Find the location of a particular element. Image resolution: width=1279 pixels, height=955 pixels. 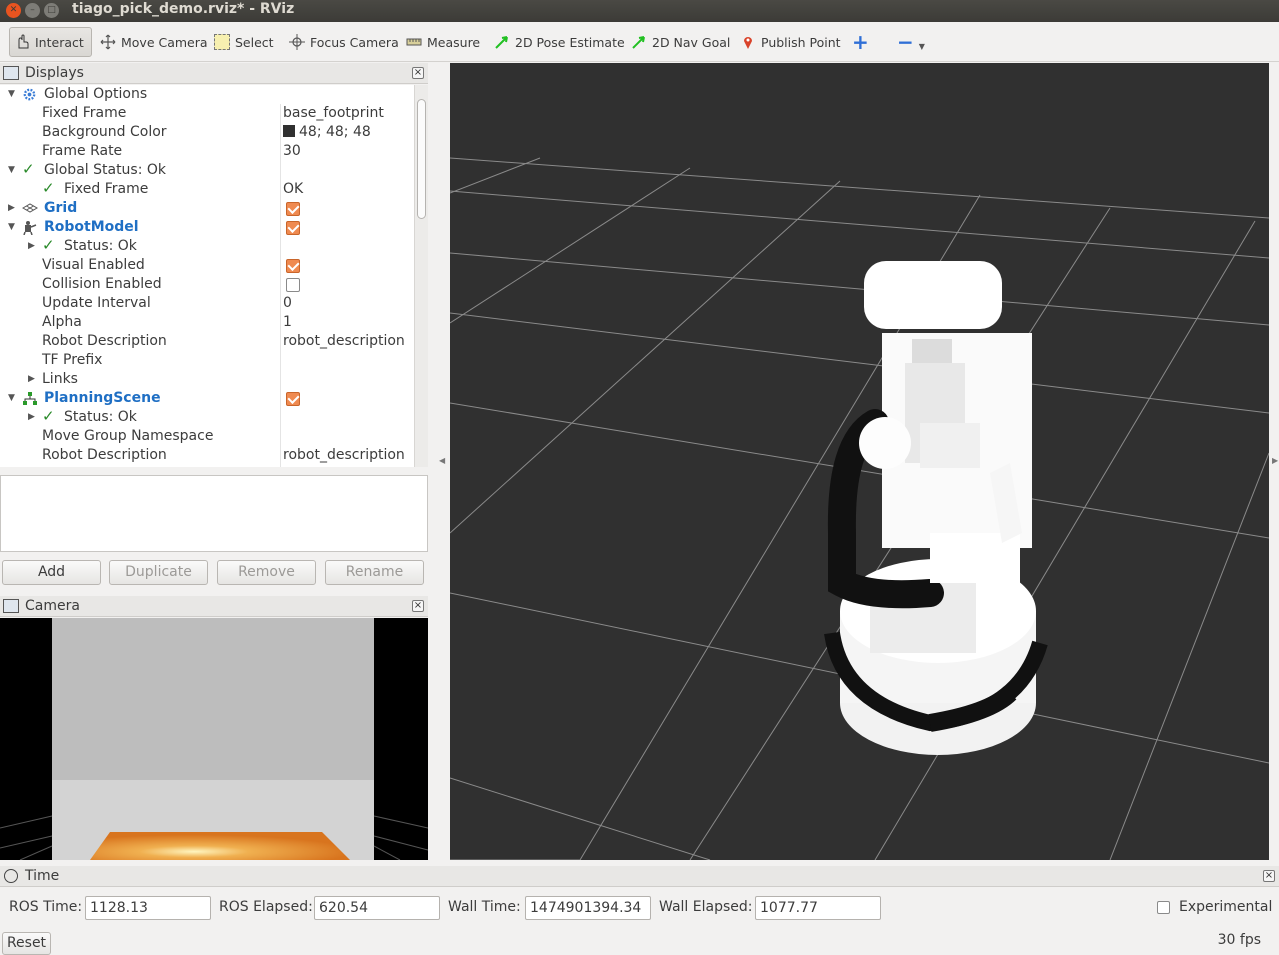

left-splitter-arrow-icon: ◀ is located at coordinates (442, 460).